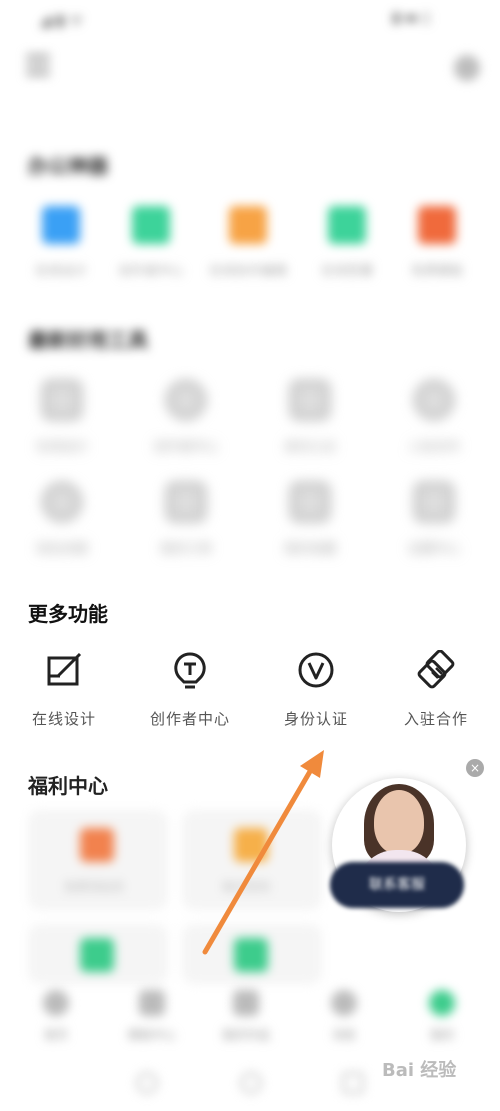  I want to click on tab-home: 首页, so click(56, 1016).